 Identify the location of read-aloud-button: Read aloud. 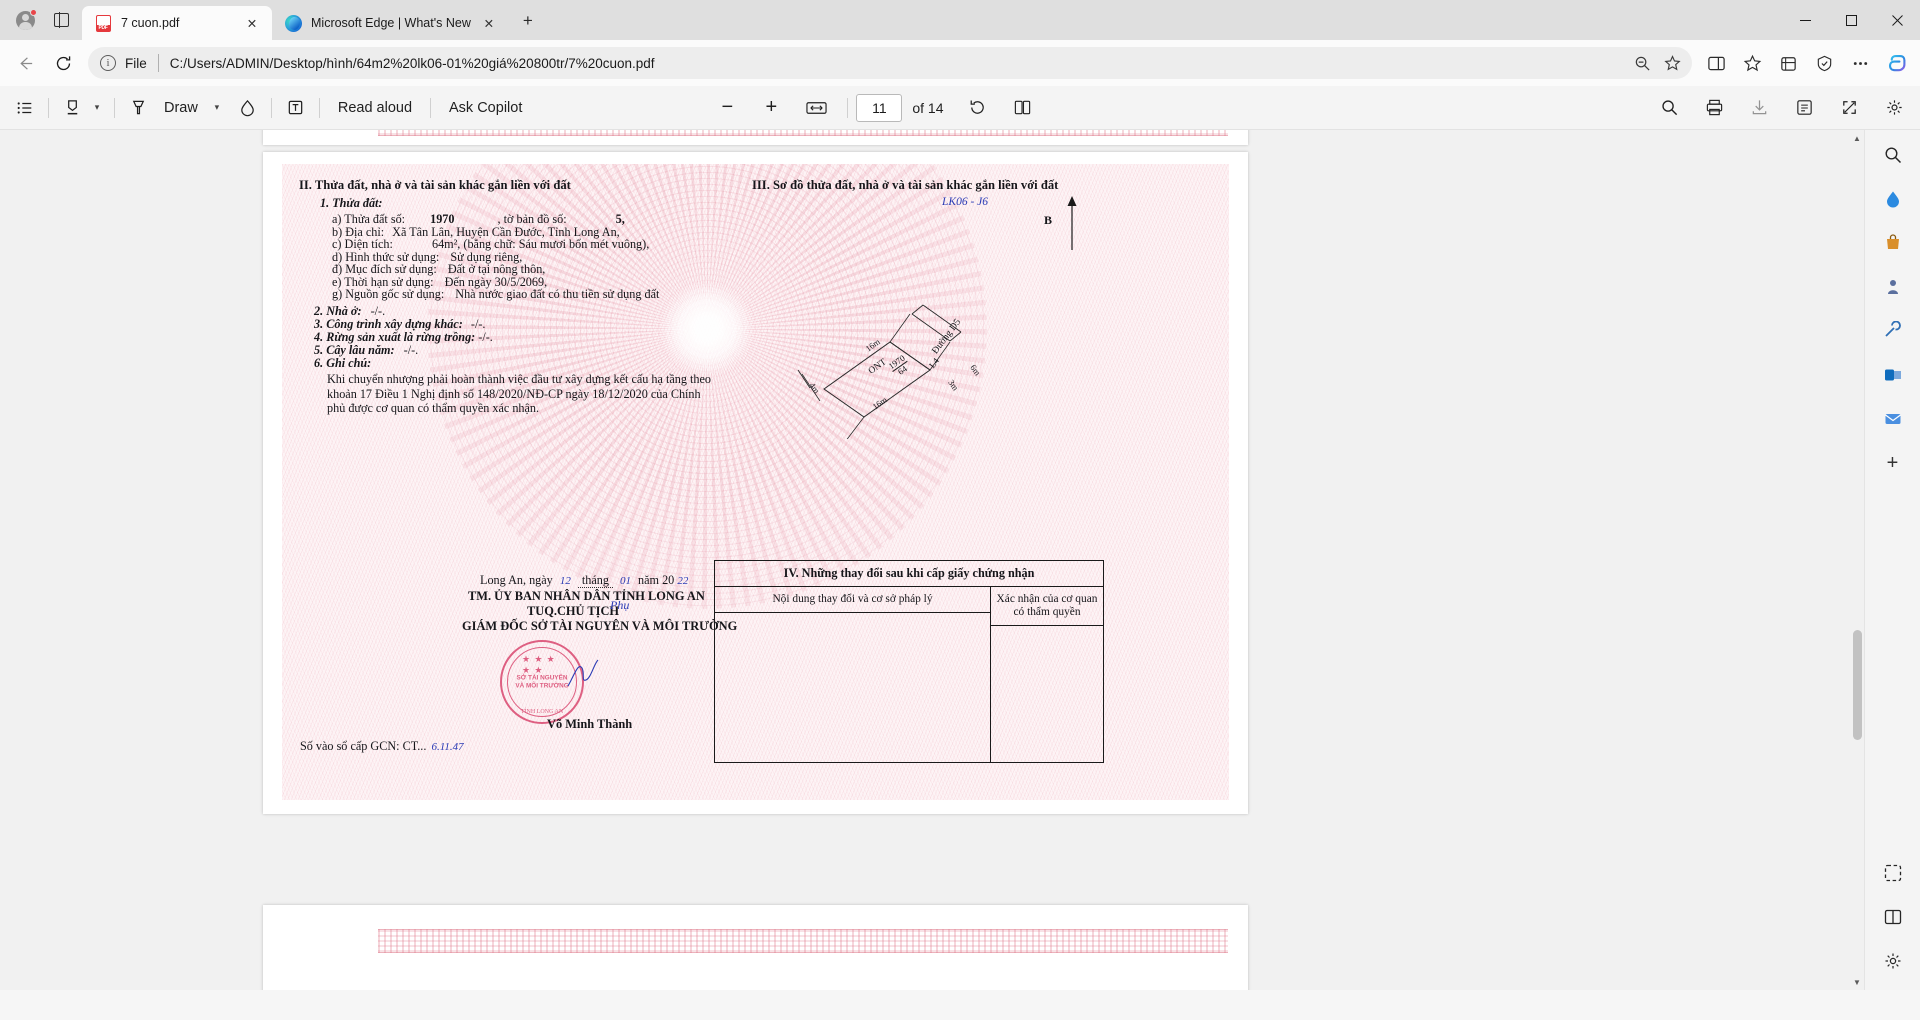
(375, 108).